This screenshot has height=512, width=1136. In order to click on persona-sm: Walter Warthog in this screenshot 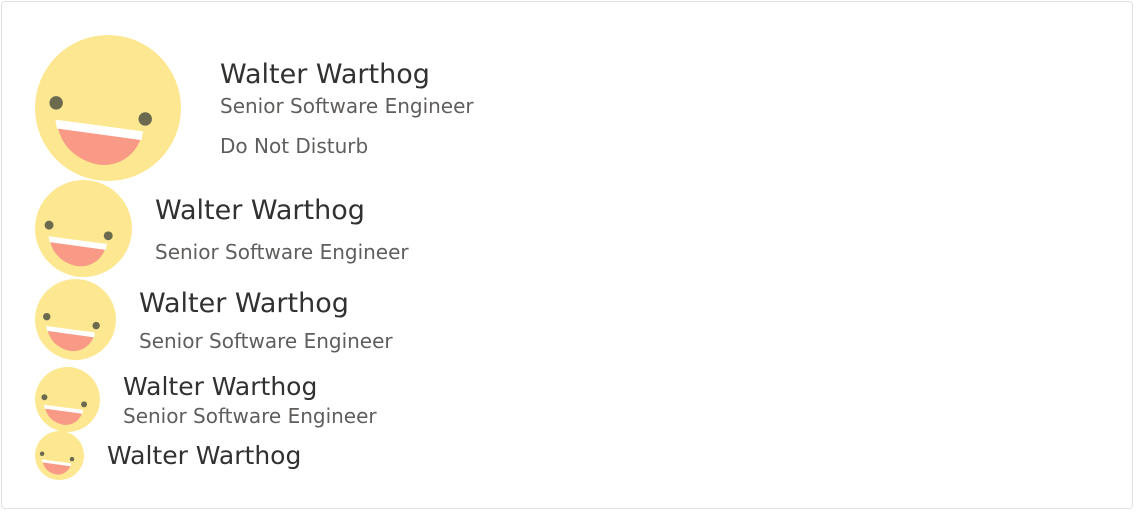, I will do `click(168, 455)`.